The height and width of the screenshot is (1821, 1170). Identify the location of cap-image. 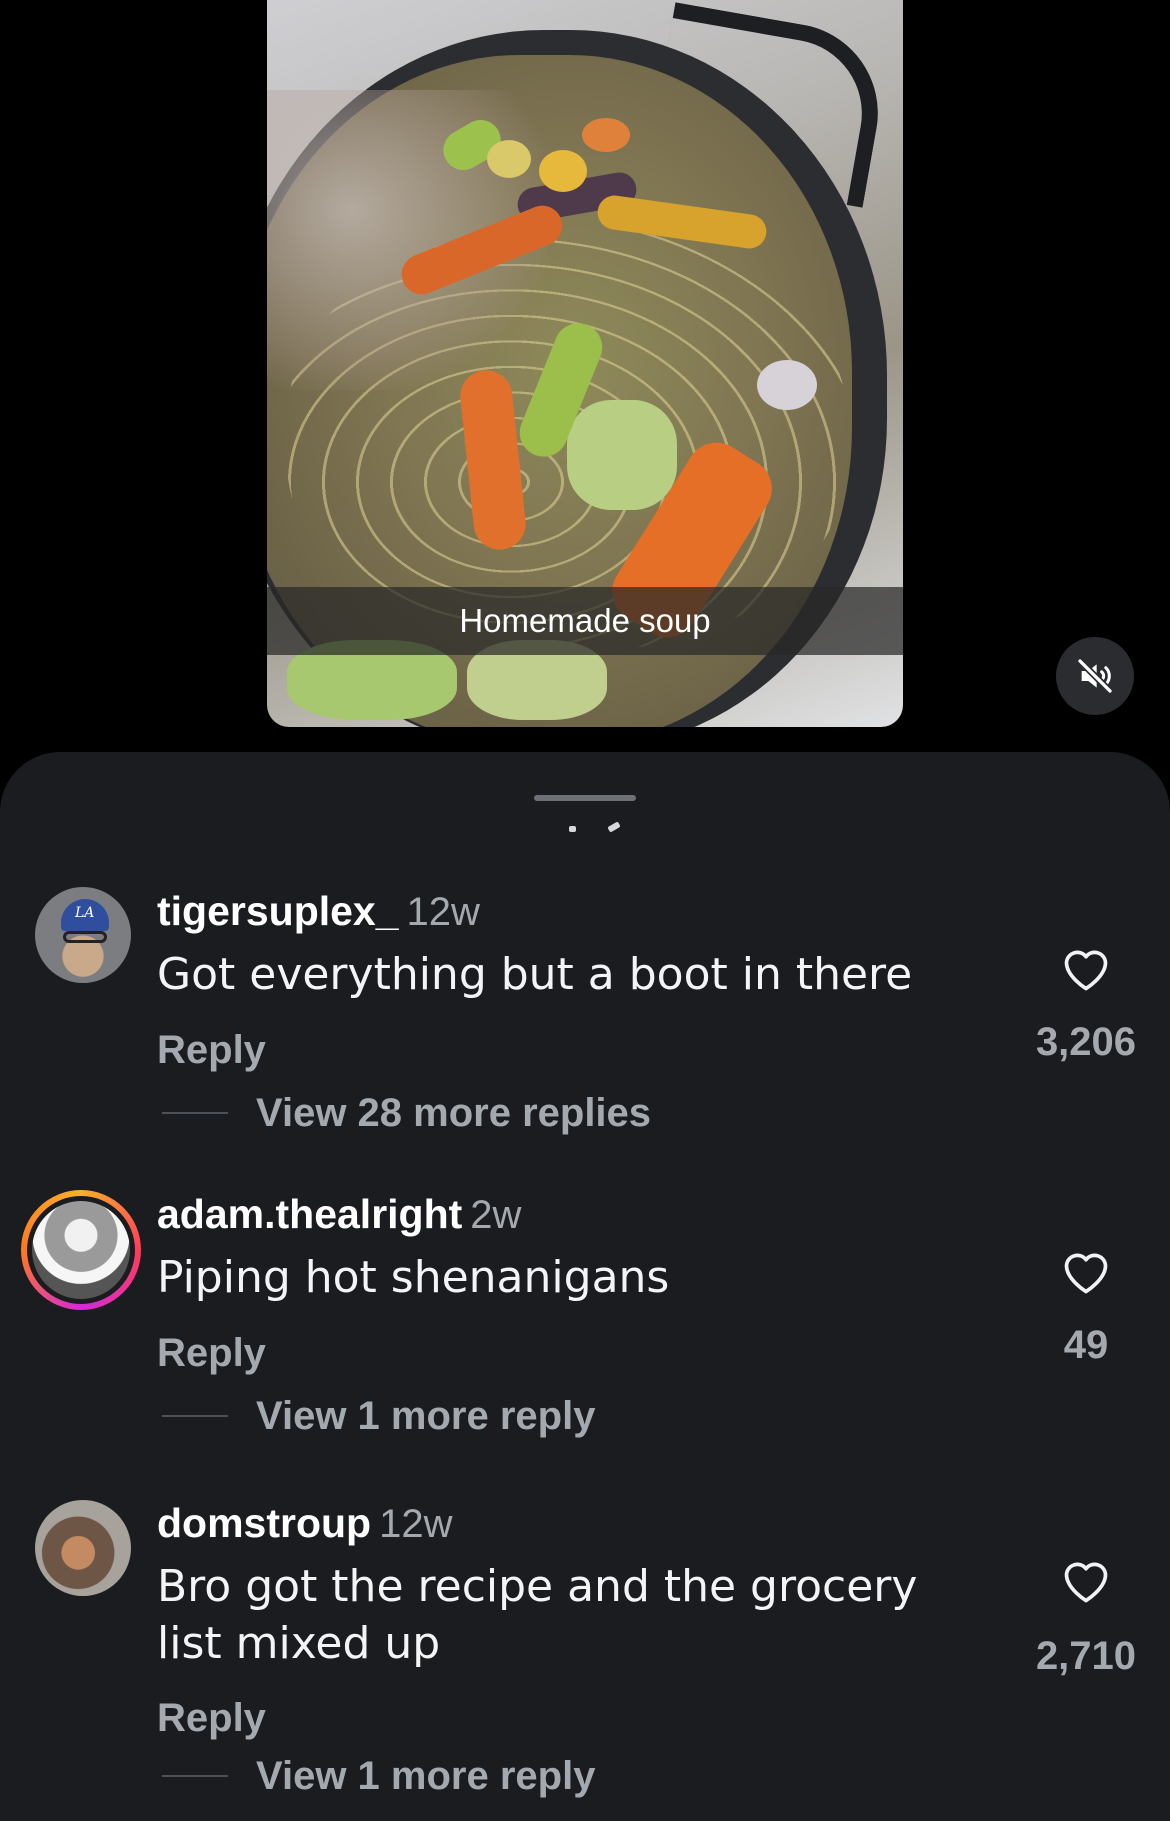
(85, 915).